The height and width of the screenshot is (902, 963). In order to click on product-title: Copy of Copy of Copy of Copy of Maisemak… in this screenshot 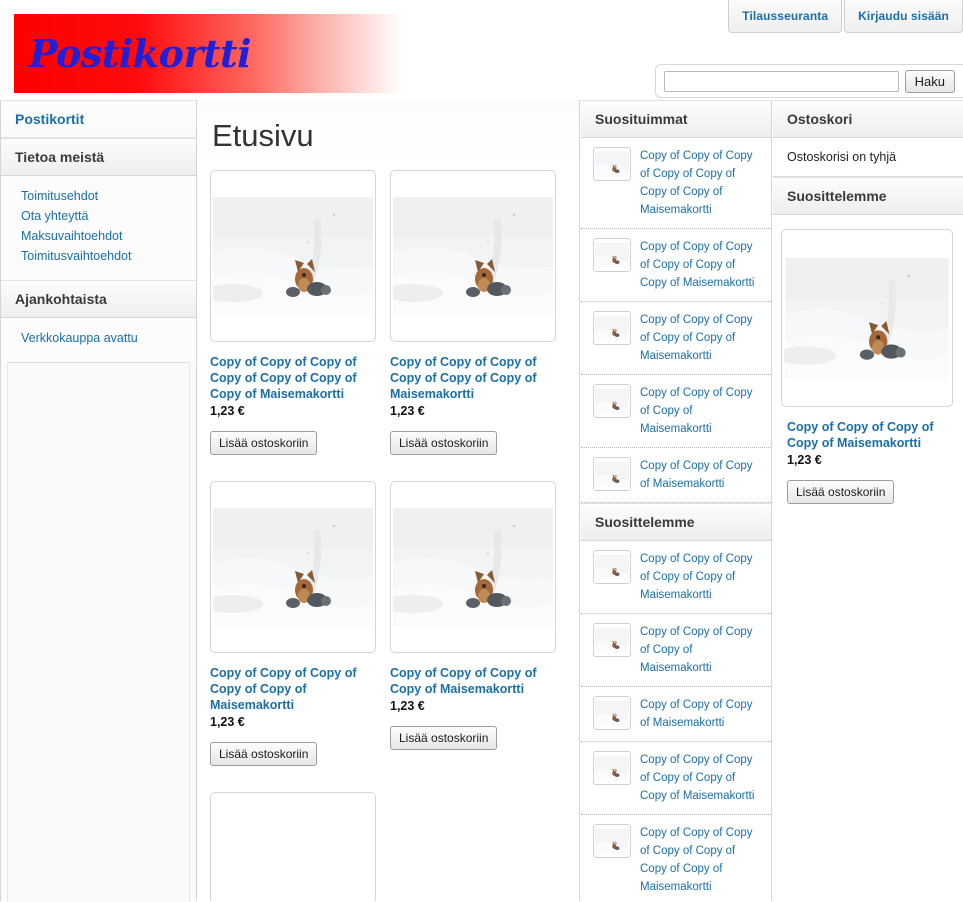, I will do `click(473, 681)`.